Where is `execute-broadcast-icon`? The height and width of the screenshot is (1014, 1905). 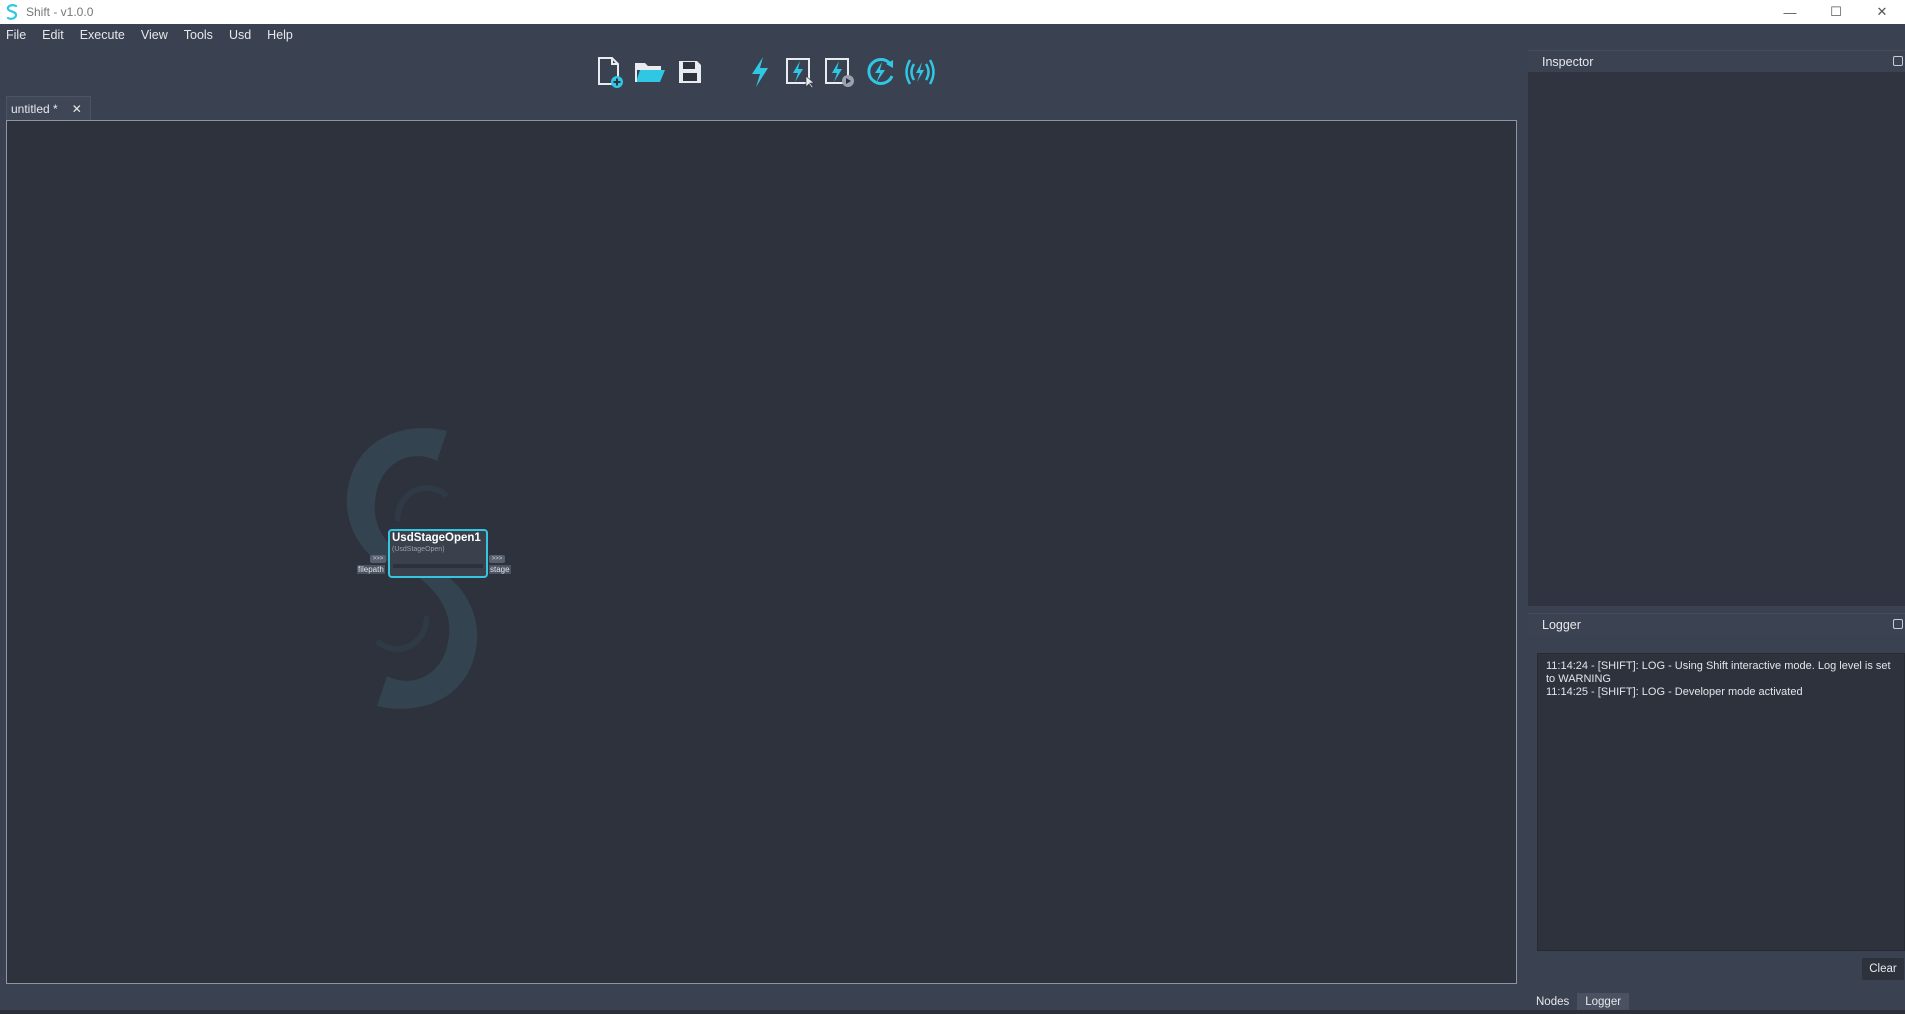
execute-broadcast-icon is located at coordinates (920, 72).